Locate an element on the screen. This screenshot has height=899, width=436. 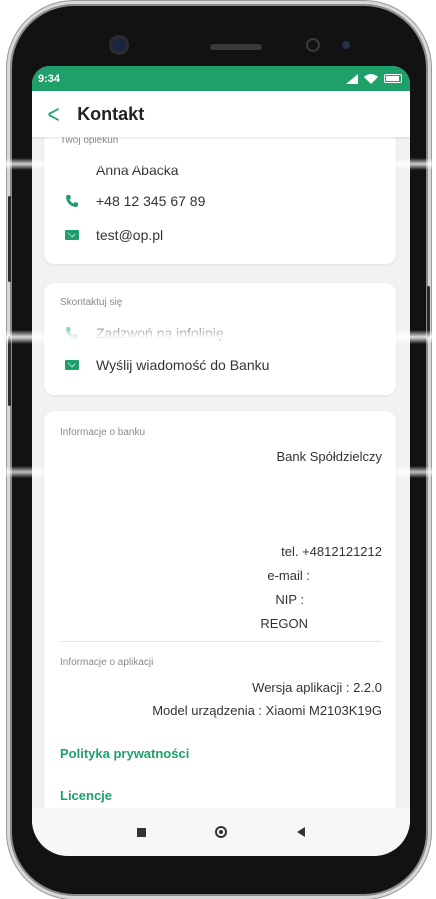
app-version: Wersja aplikacji : 2.2.0 is located at coordinates (317, 687).